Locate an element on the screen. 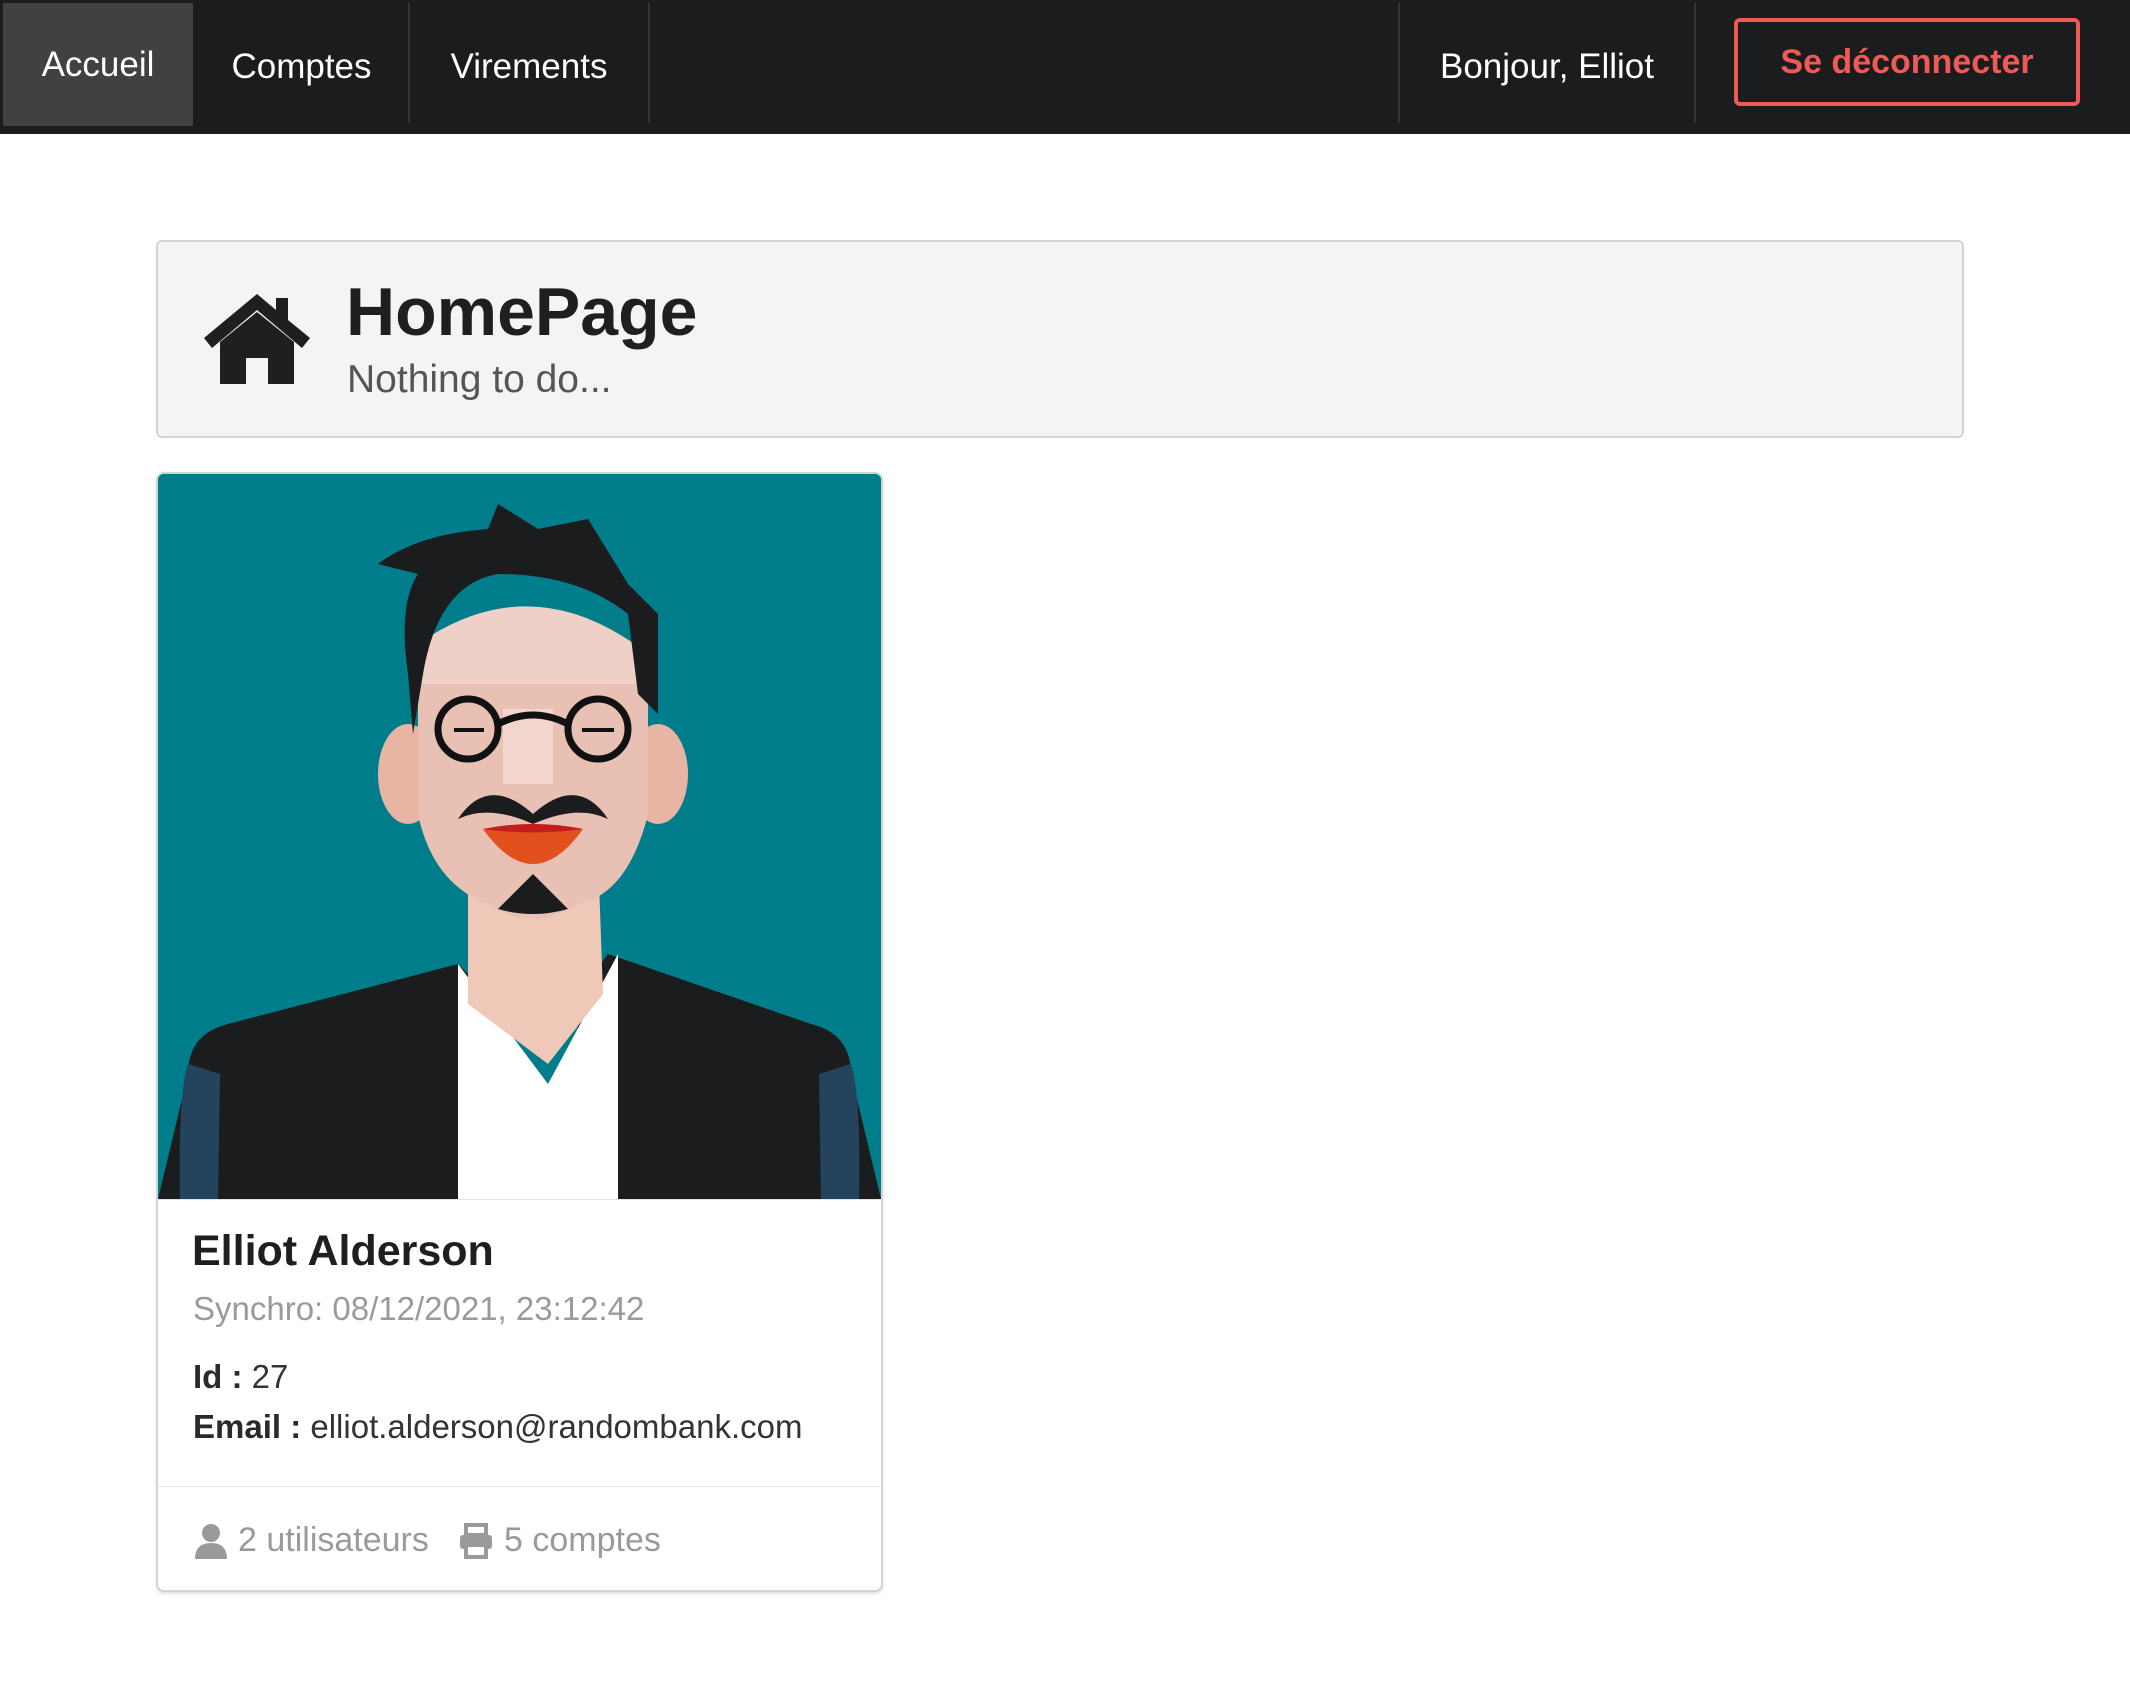 This screenshot has height=1698, width=2130. id-label: Id : is located at coordinates (218, 1376).